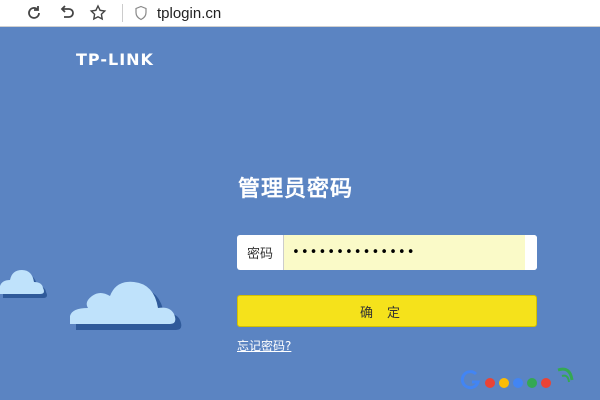 This screenshot has height=400, width=600. What do you see at coordinates (141, 13) in the screenshot?
I see `shield-icon` at bounding box center [141, 13].